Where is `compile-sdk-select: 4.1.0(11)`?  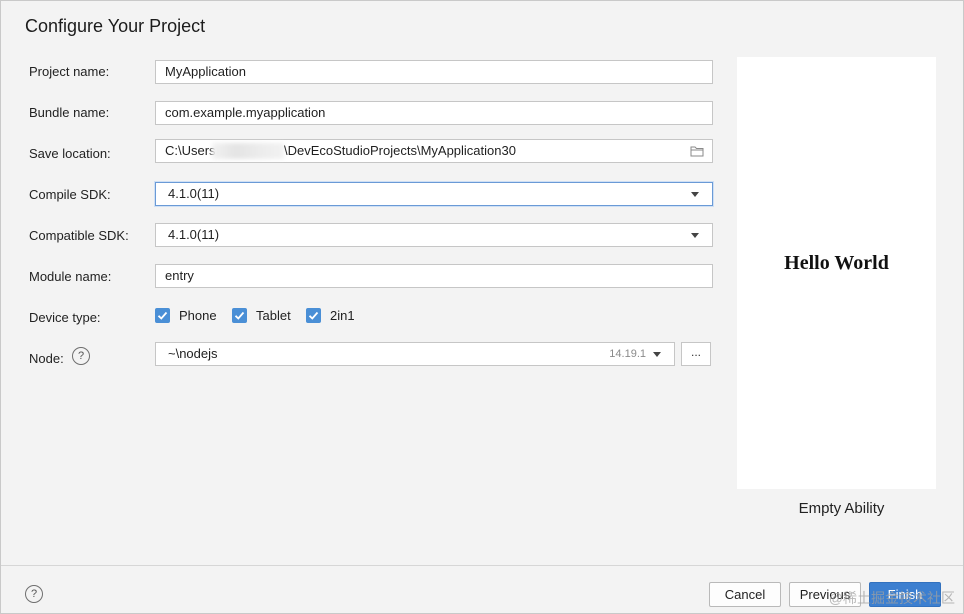
compile-sdk-select: 4.1.0(11) is located at coordinates (434, 194).